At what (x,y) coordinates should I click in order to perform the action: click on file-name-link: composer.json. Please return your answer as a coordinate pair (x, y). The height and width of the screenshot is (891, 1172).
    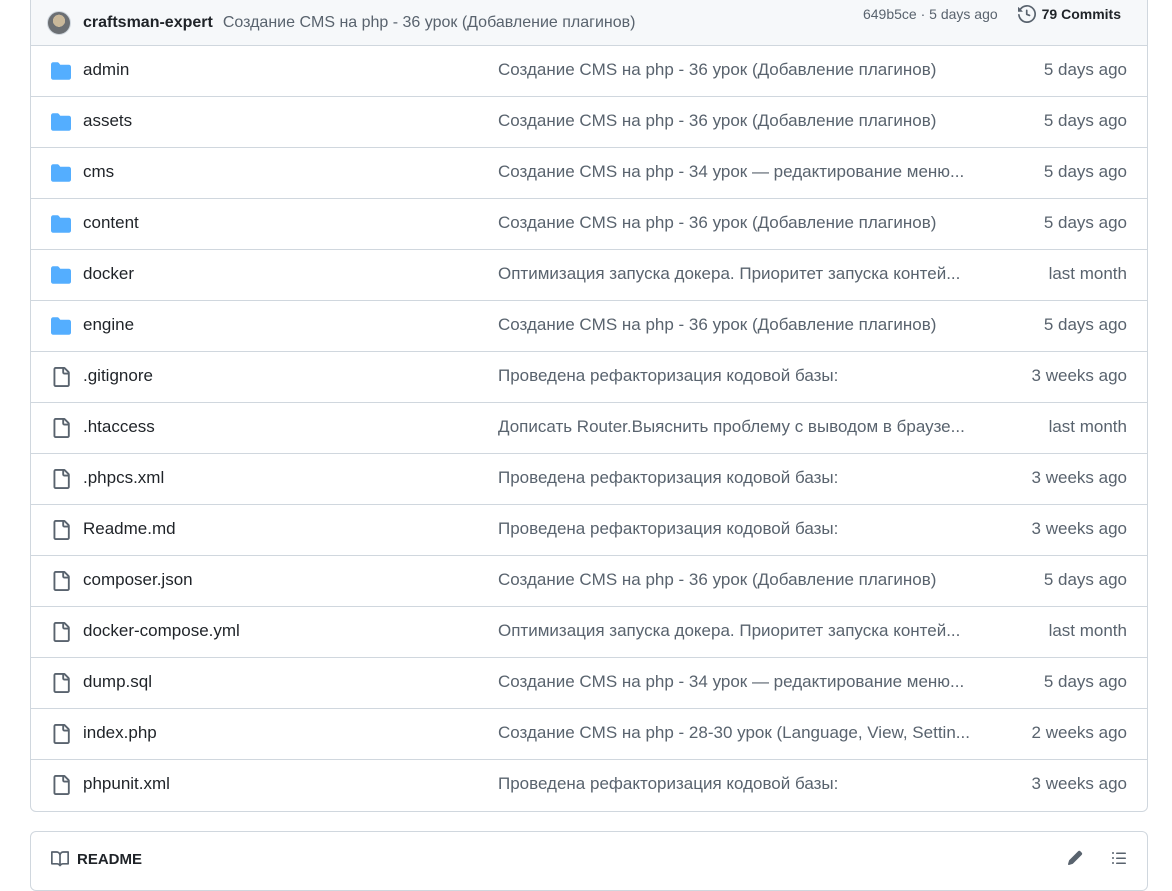
    Looking at the image, I should click on (138, 580).